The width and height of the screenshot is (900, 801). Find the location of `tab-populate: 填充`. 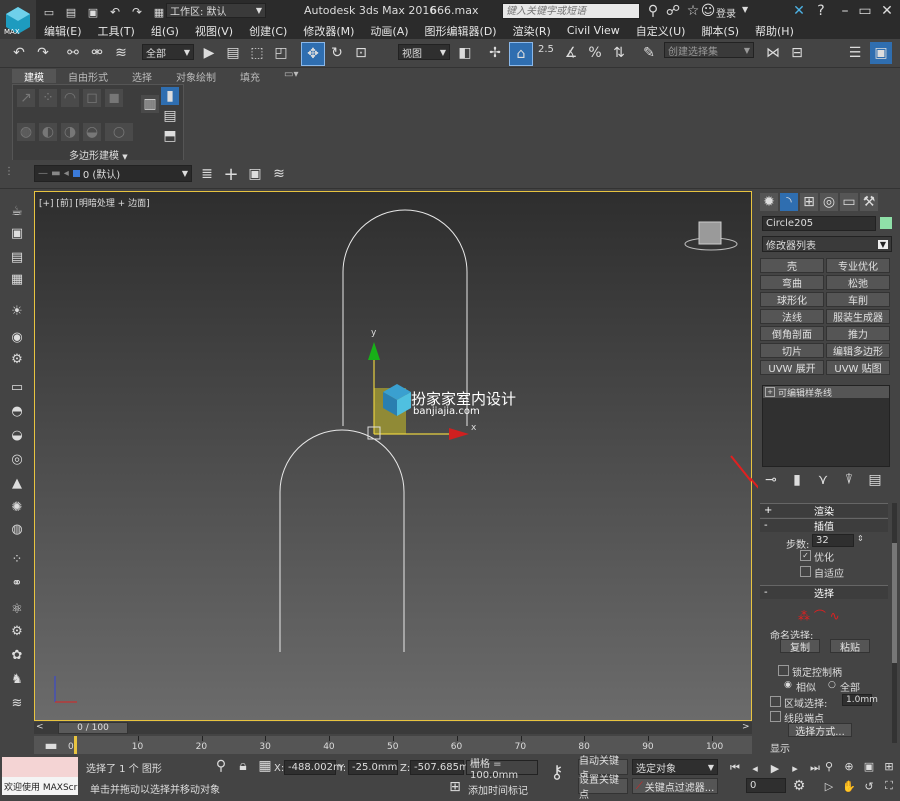

tab-populate: 填充 is located at coordinates (250, 76).